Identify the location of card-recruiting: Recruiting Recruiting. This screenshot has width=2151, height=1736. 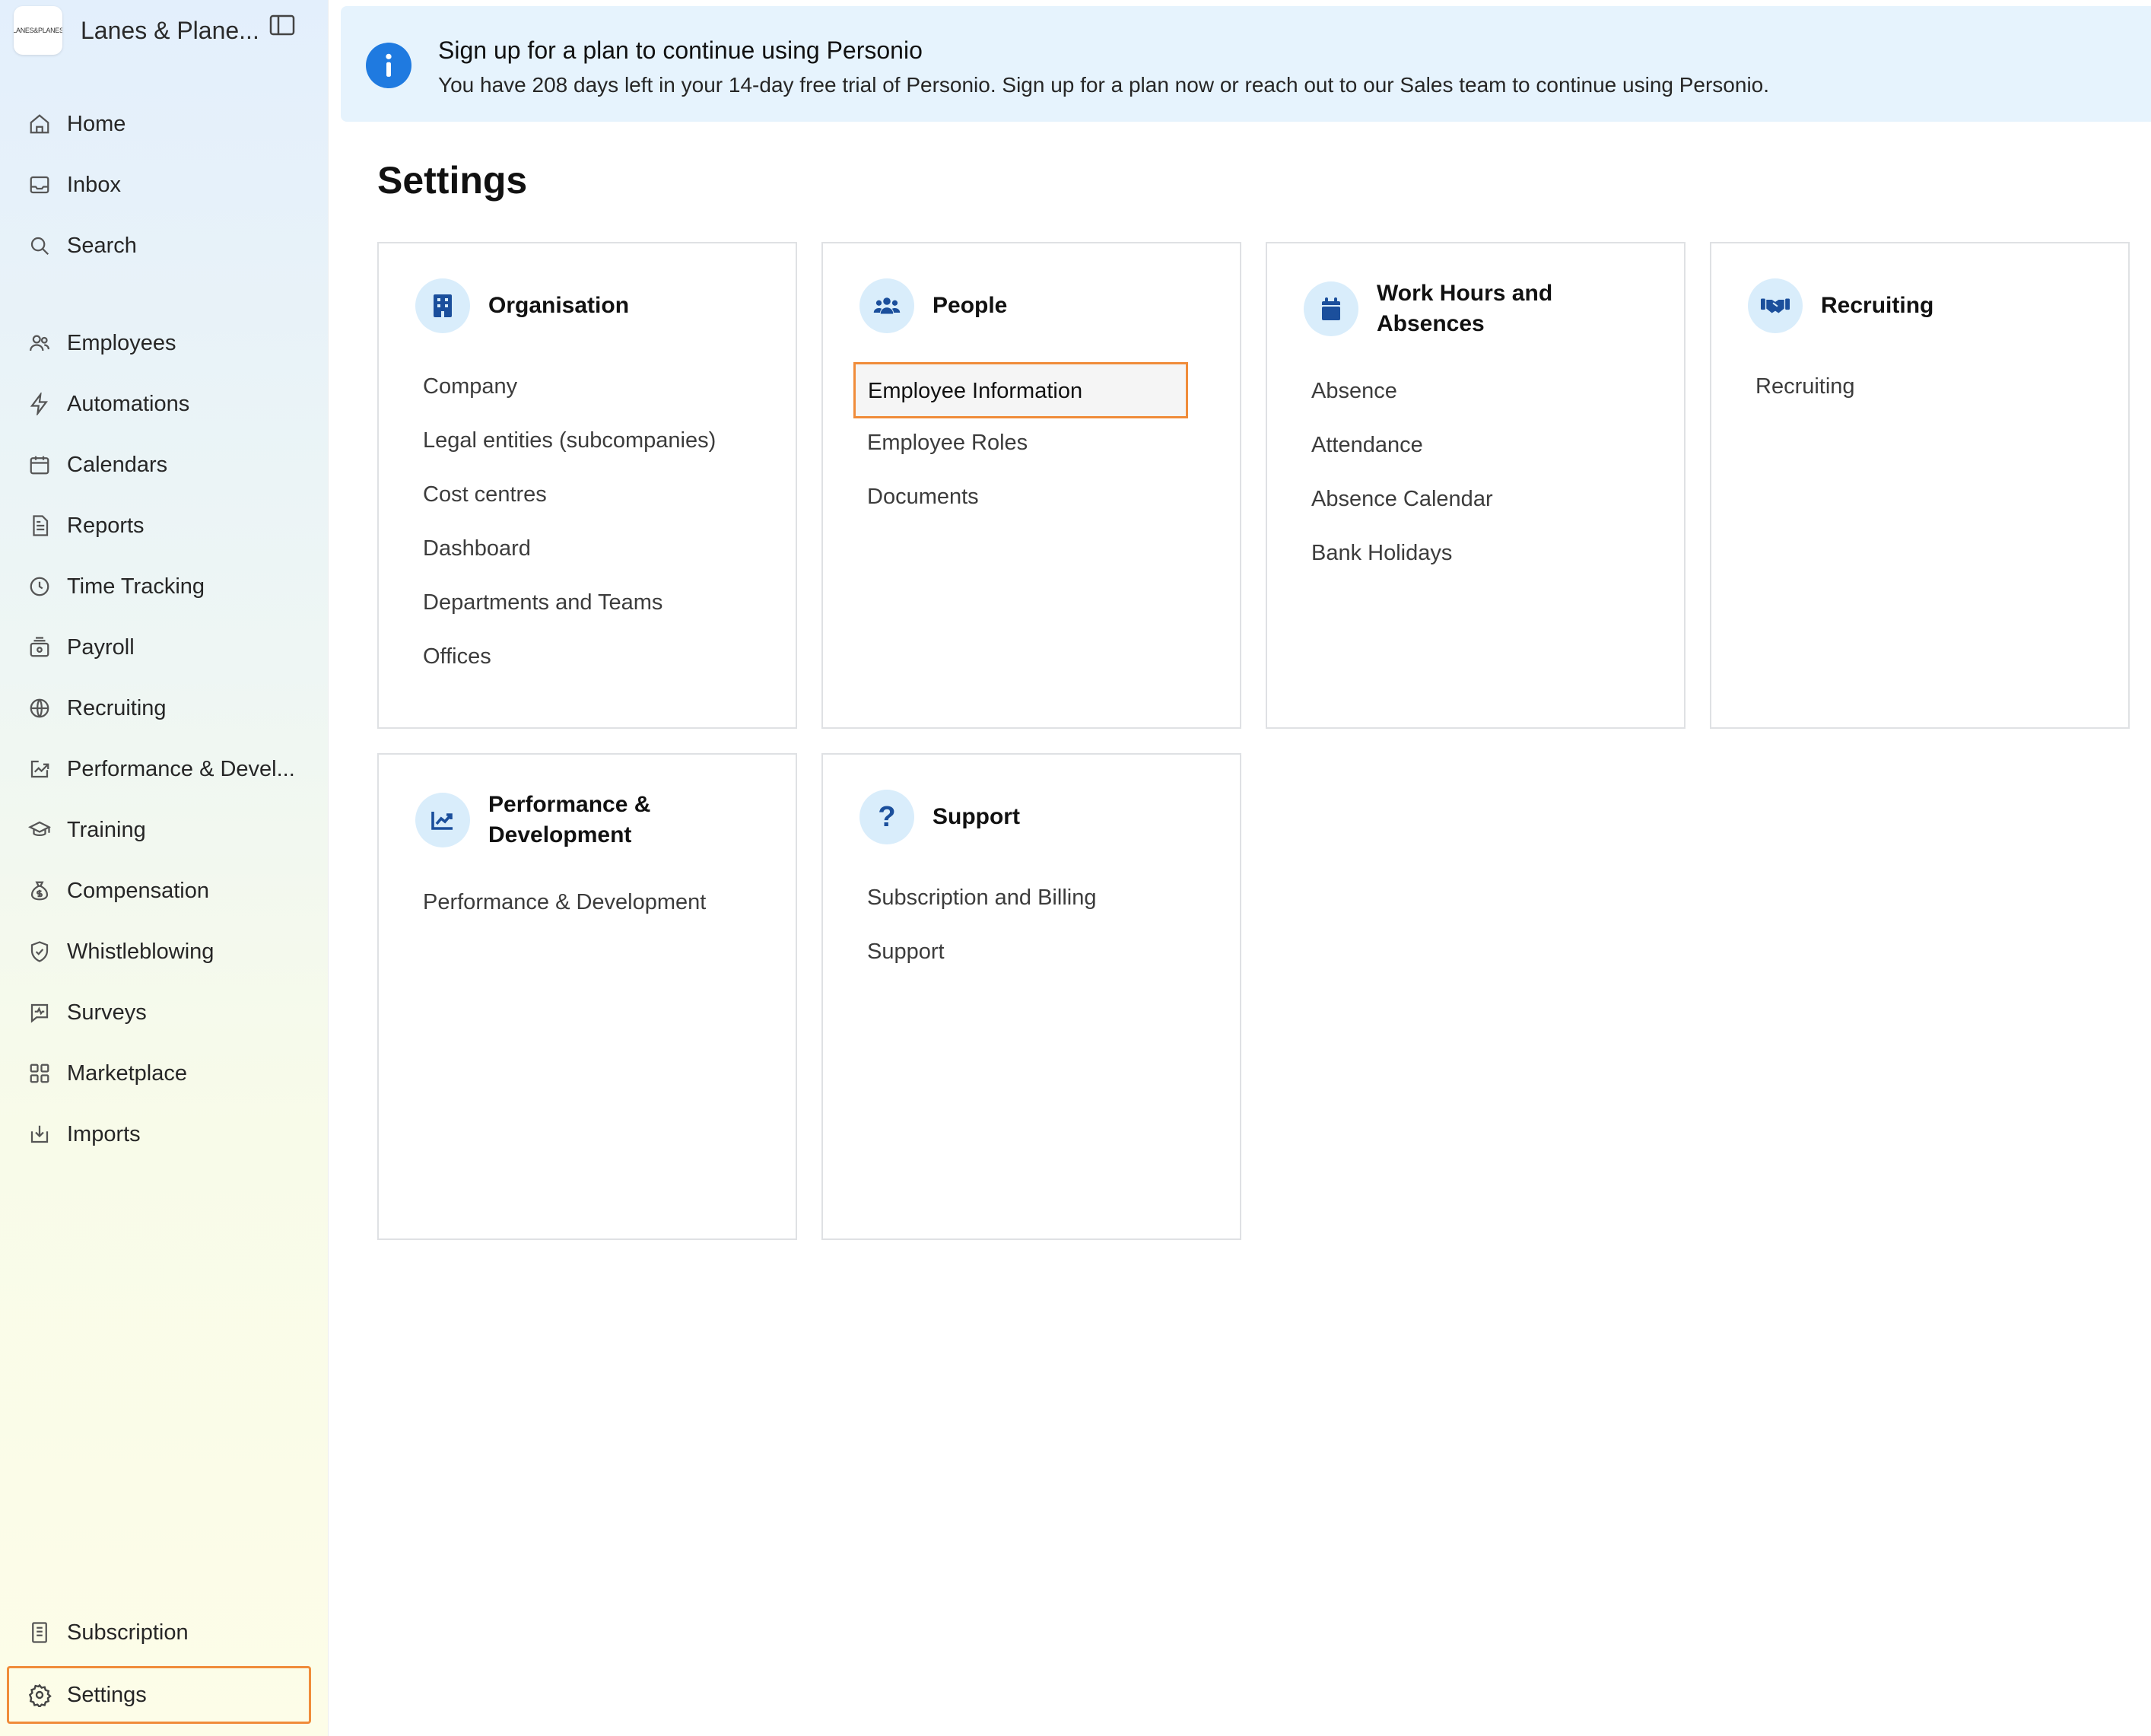
(1920, 485).